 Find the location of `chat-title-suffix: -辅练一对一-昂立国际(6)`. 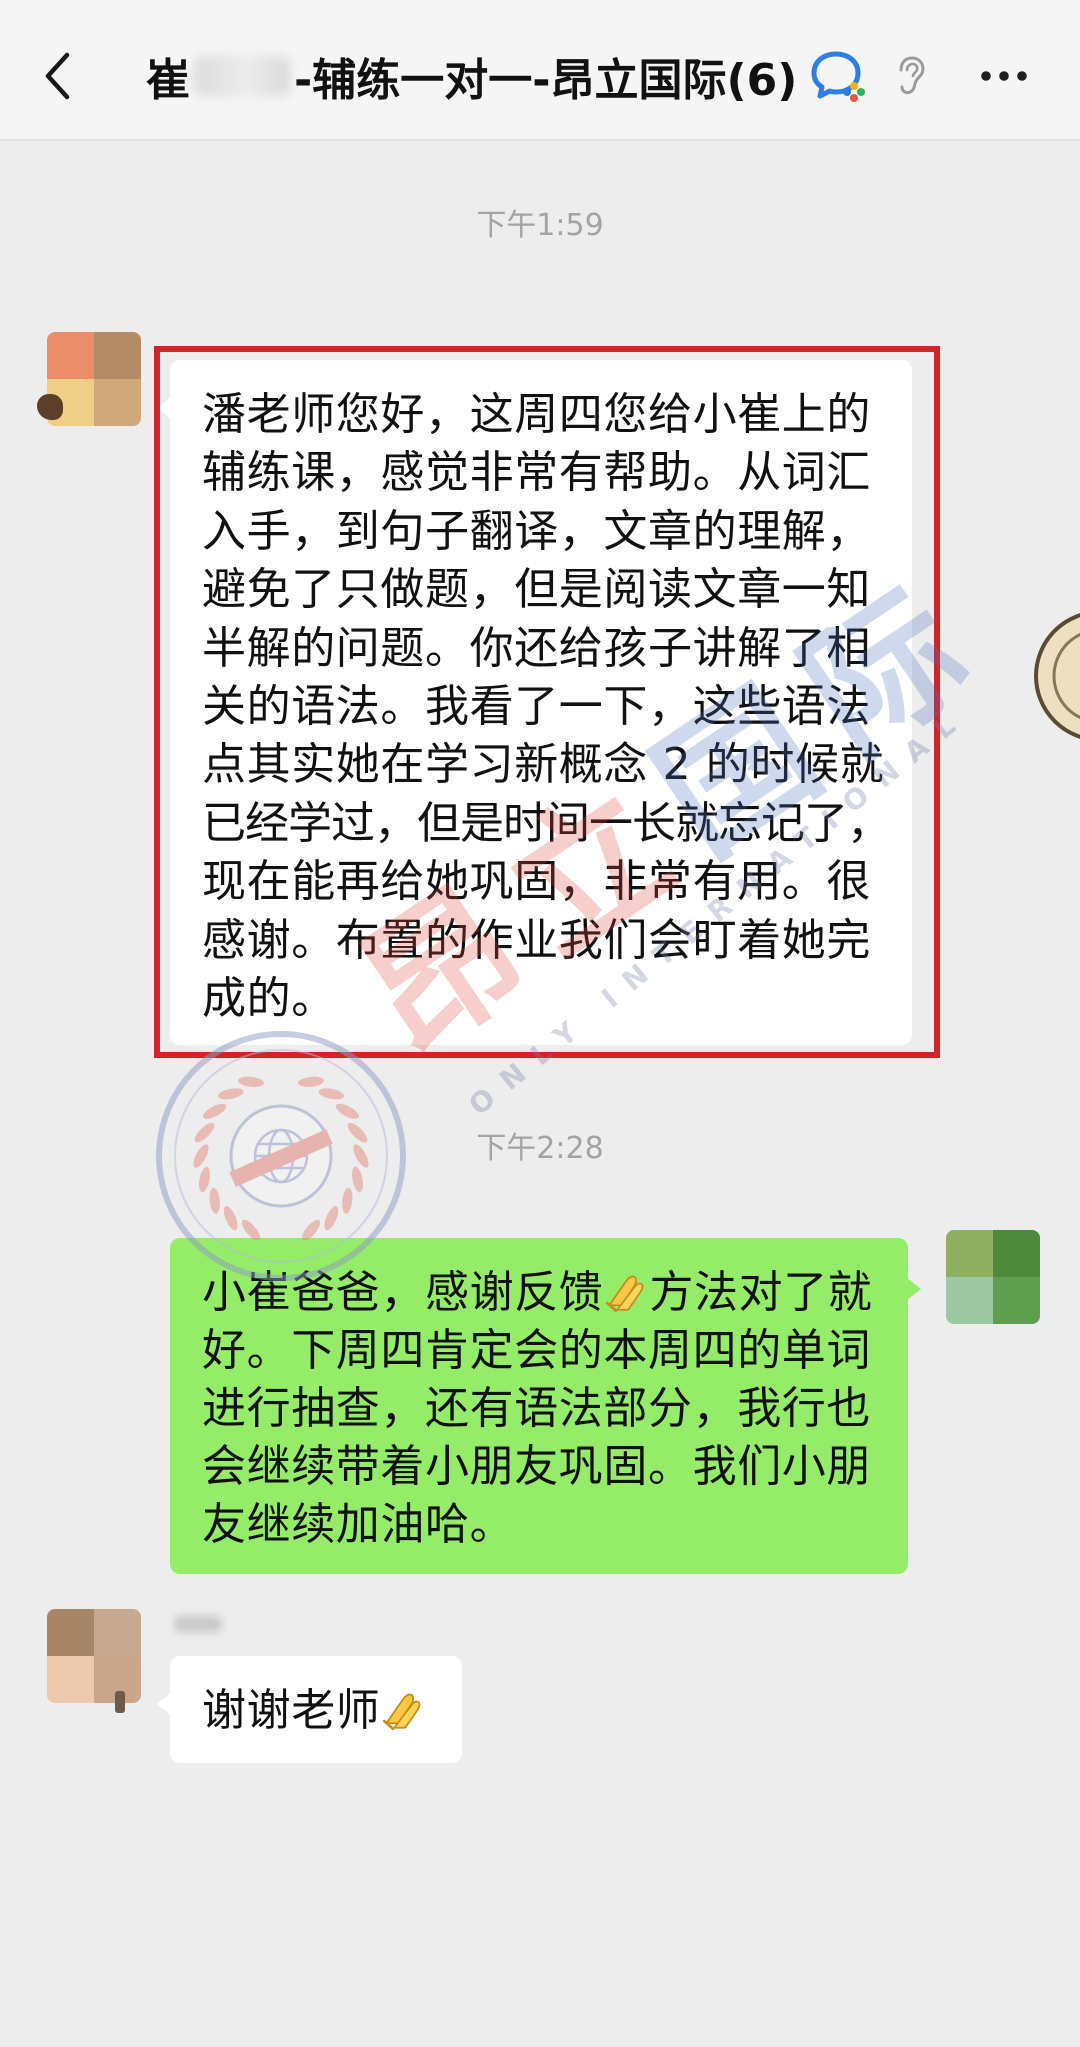

chat-title-suffix: -辅练一对一-昂立国际(6) is located at coordinates (546, 80).